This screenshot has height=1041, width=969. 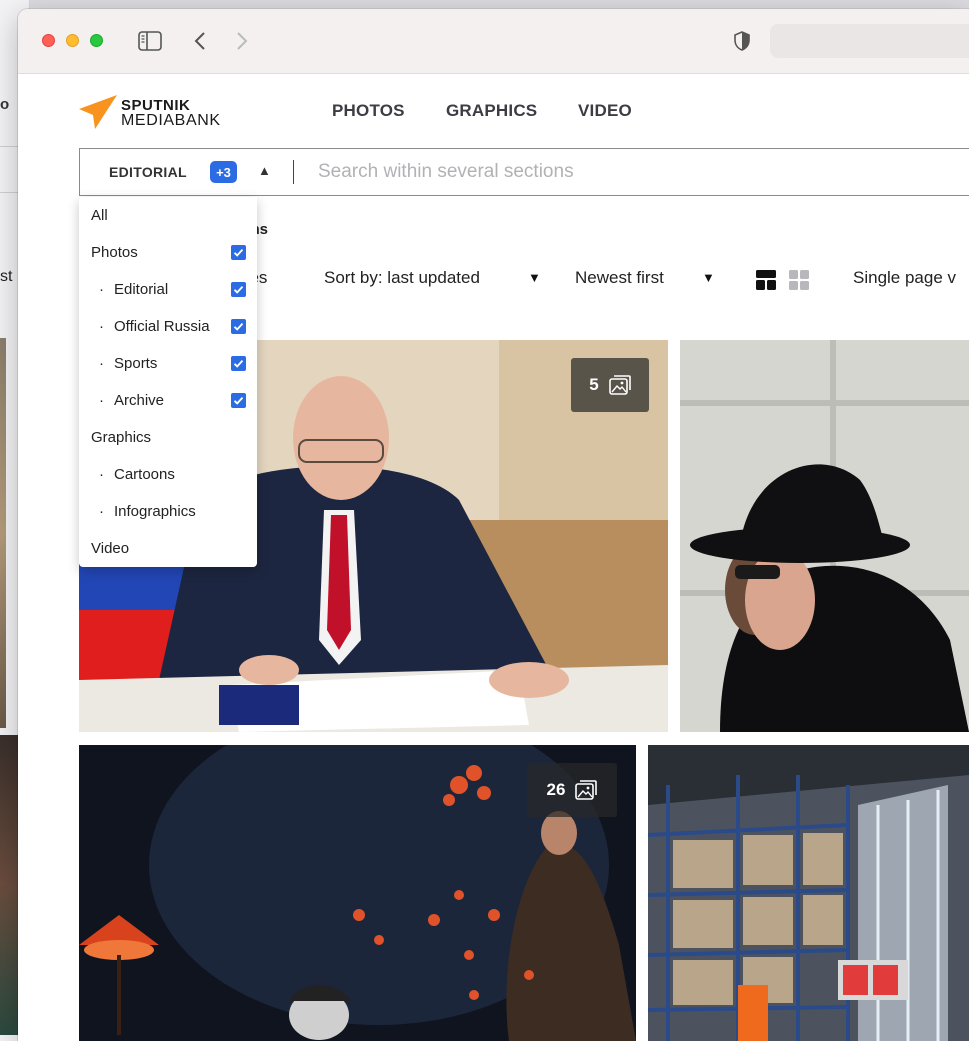 I want to click on dropdown-item-infographics: · Infographics, so click(x=168, y=511).